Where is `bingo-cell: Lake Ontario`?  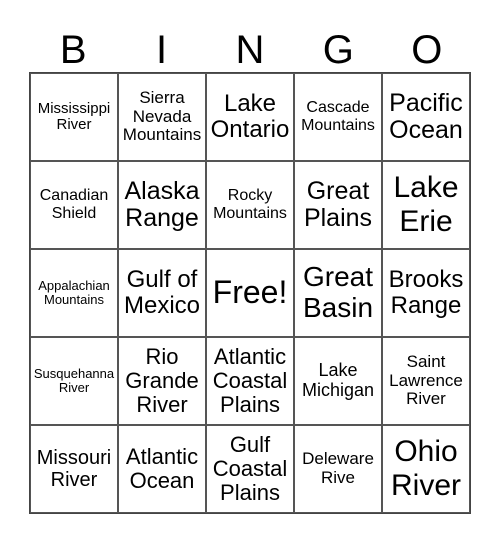 bingo-cell: Lake Ontario is located at coordinates (250, 117).